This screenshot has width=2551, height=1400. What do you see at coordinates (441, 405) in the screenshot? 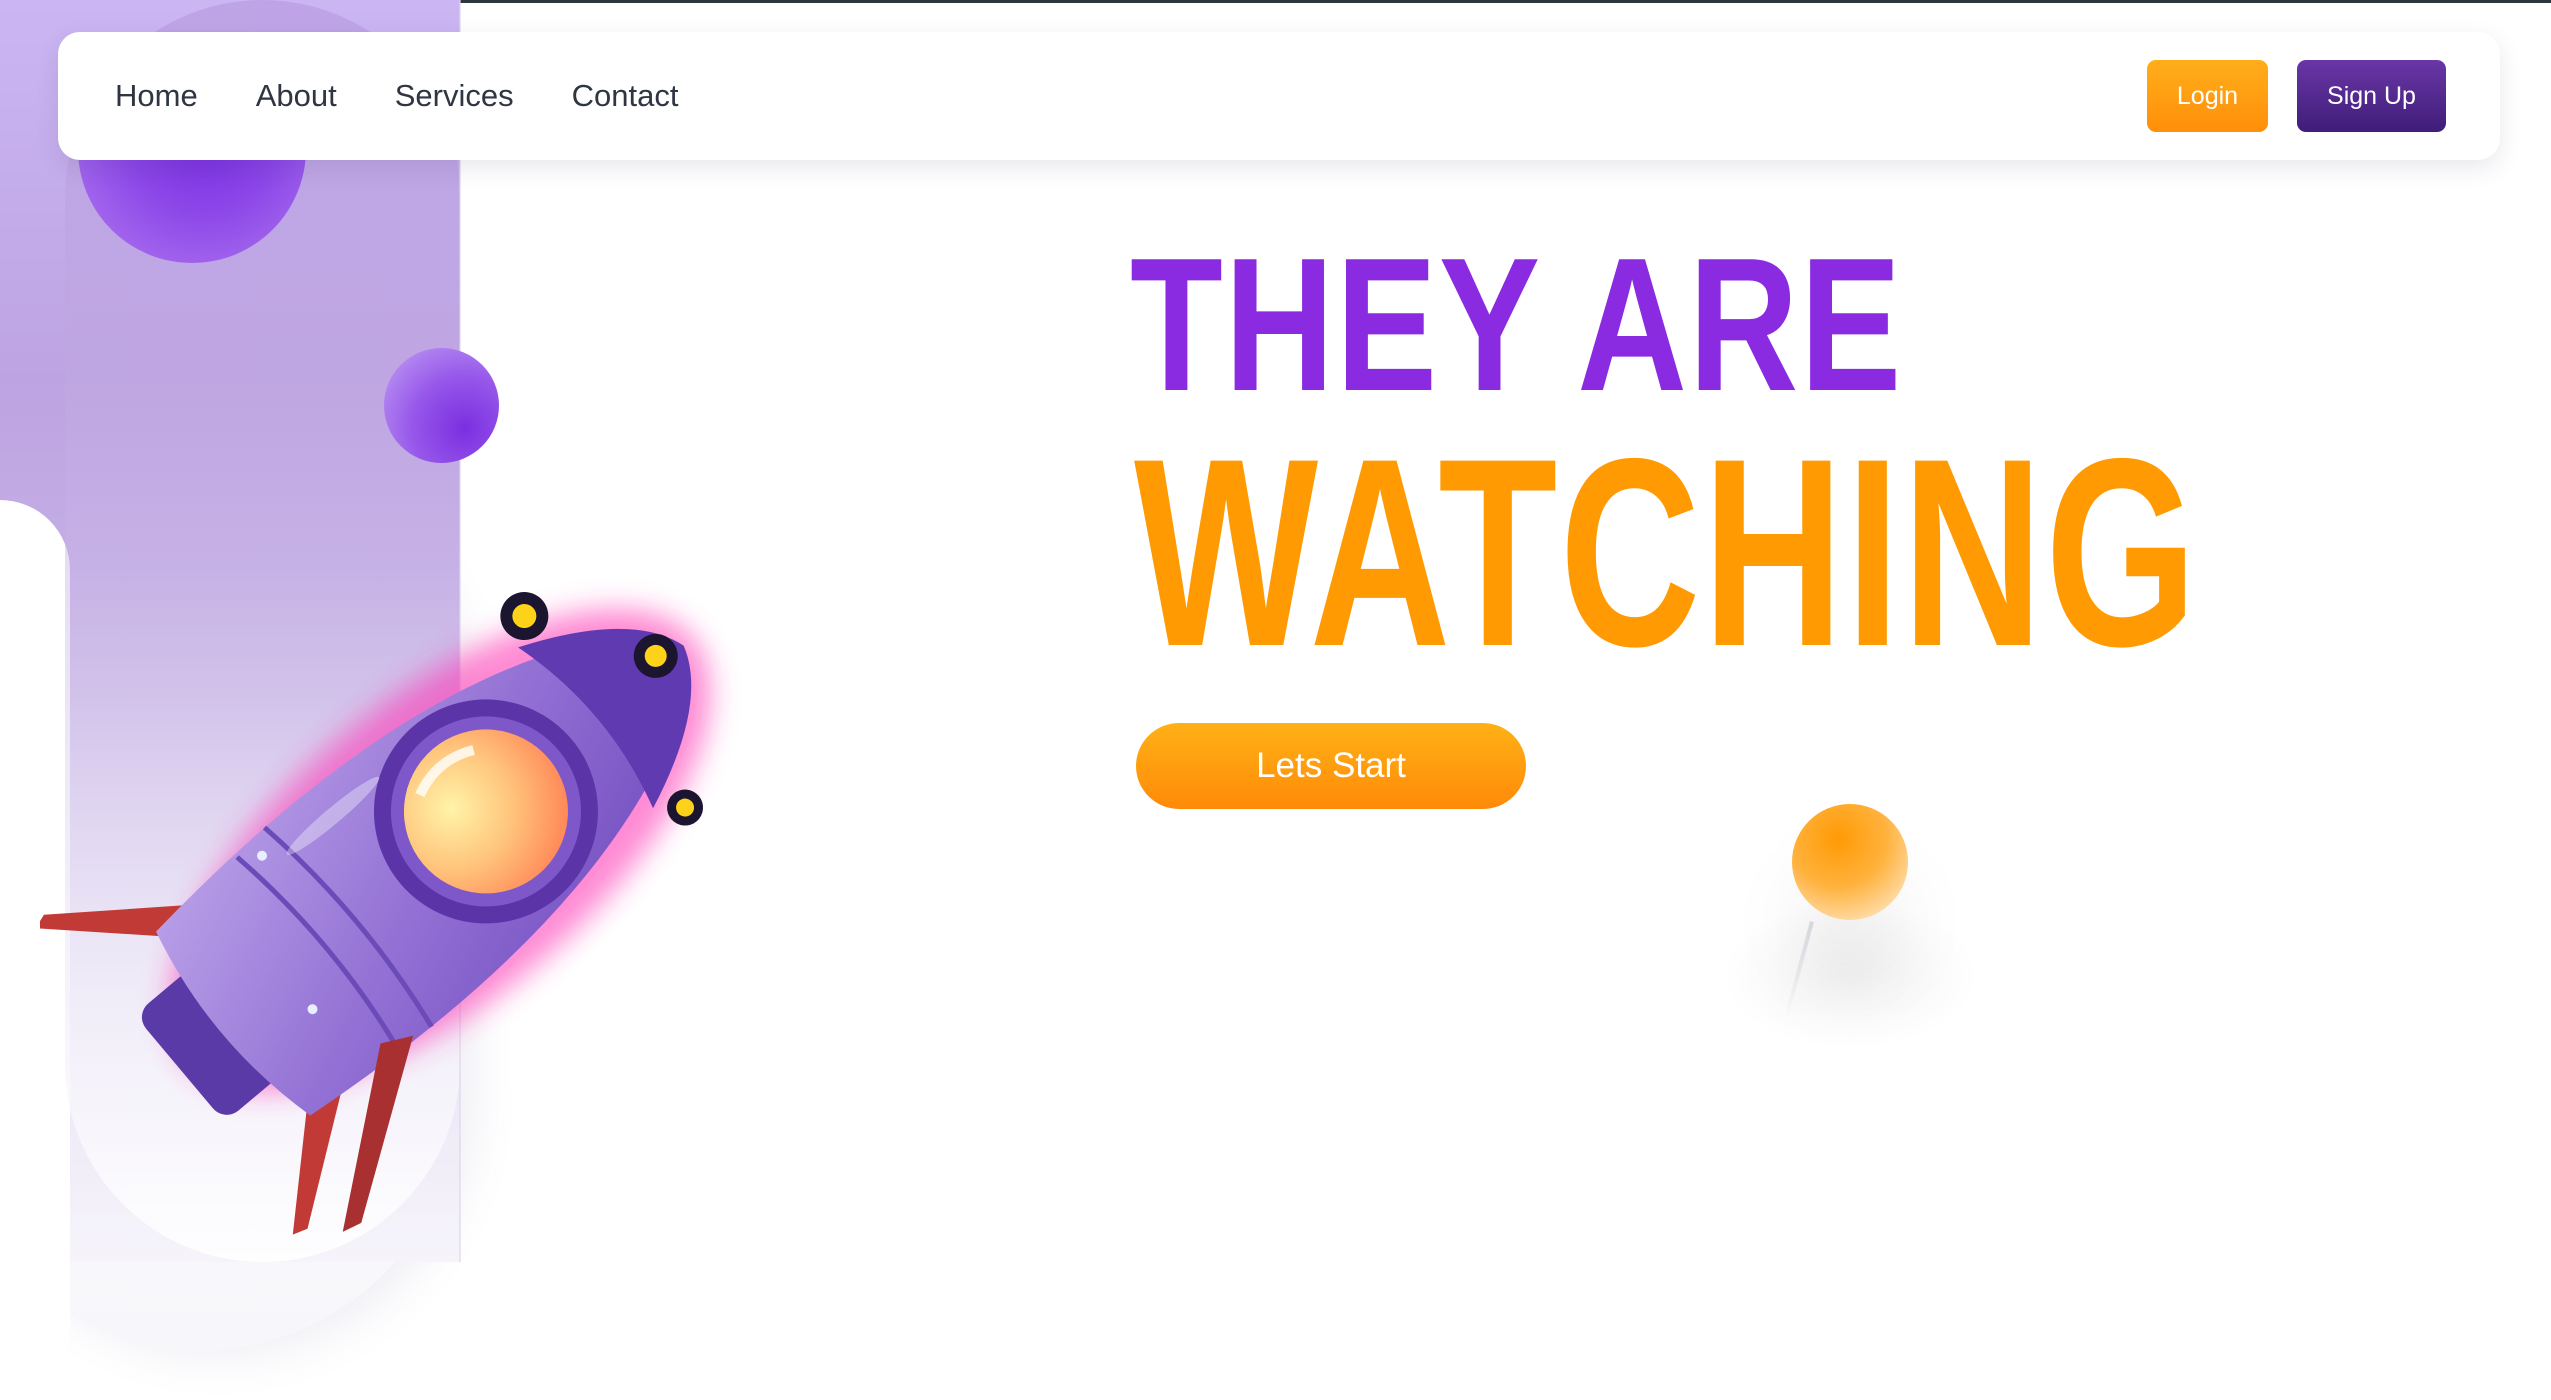
I see `decorative-orb-purple-small` at bounding box center [441, 405].